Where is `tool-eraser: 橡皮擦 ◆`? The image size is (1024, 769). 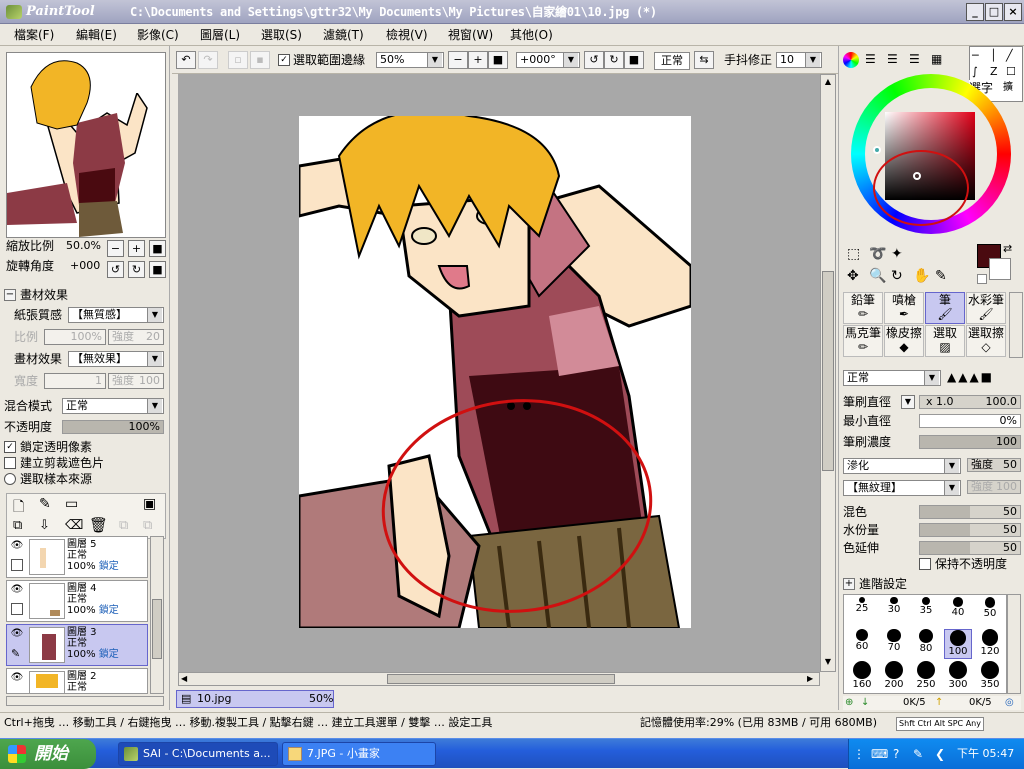 tool-eraser: 橡皮擦 ◆ is located at coordinates (904, 341).